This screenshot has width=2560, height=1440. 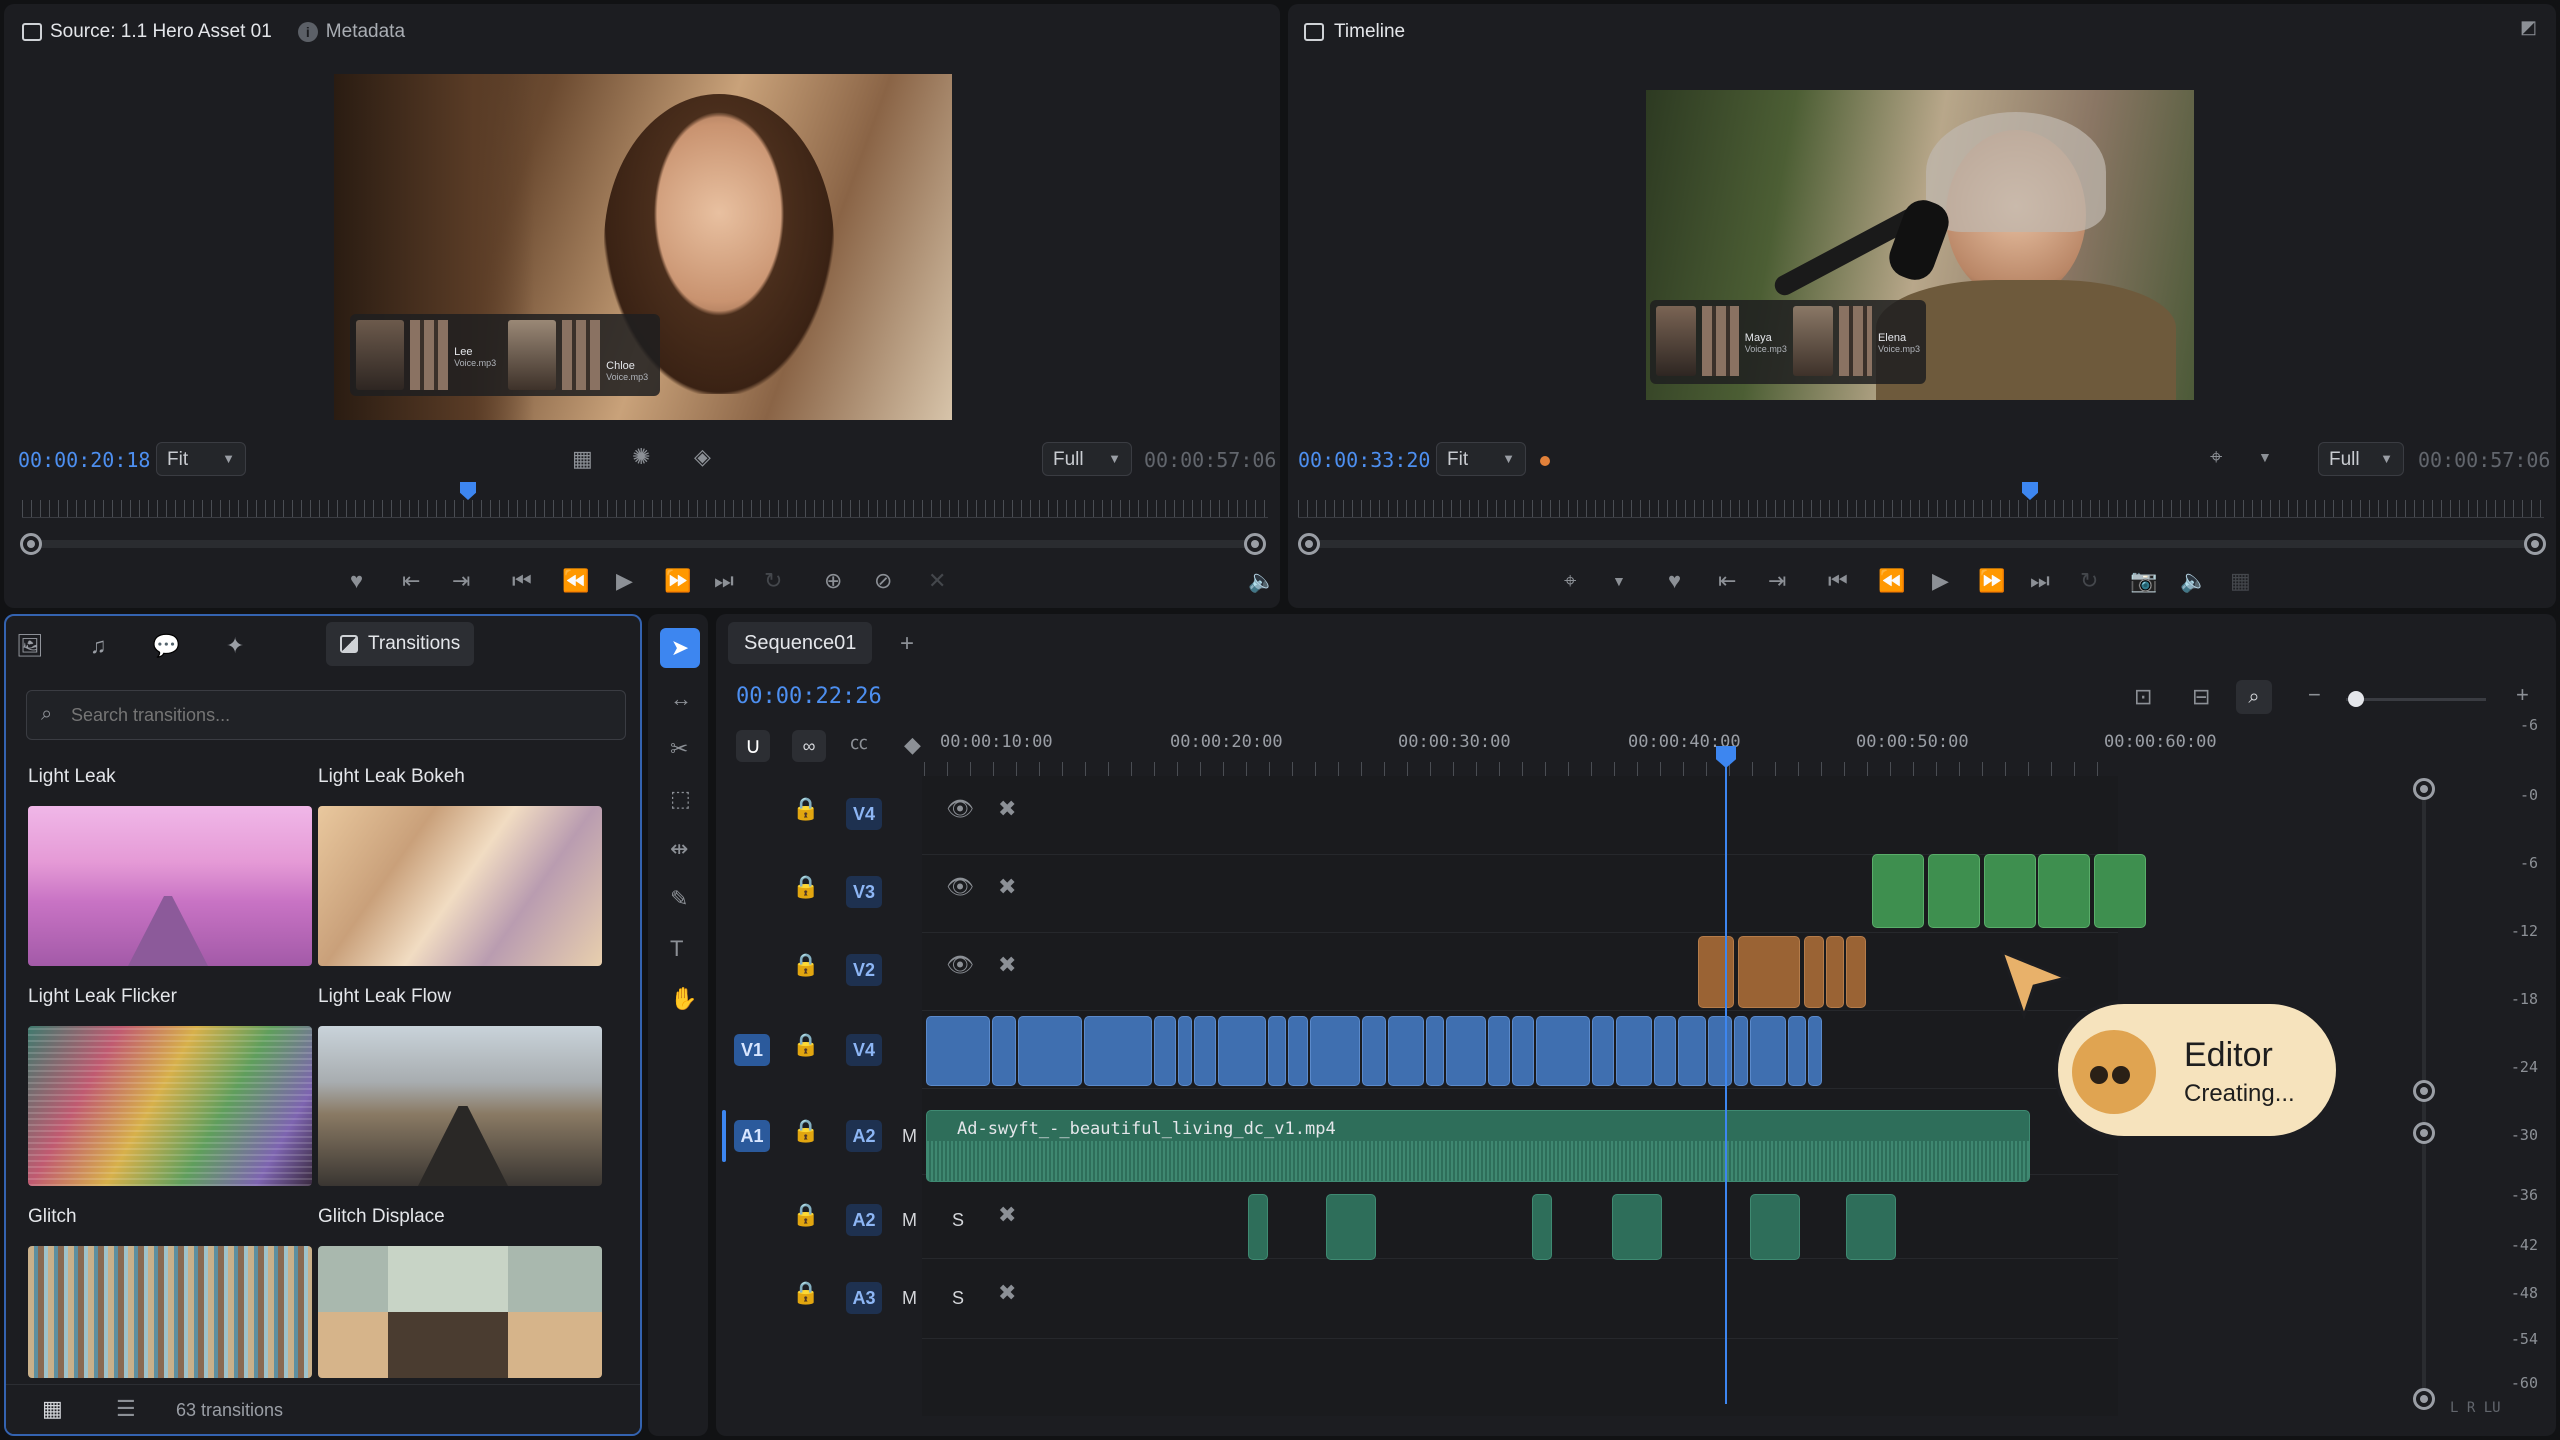 I want to click on collapse-icon: ◩, so click(x=2528, y=27).